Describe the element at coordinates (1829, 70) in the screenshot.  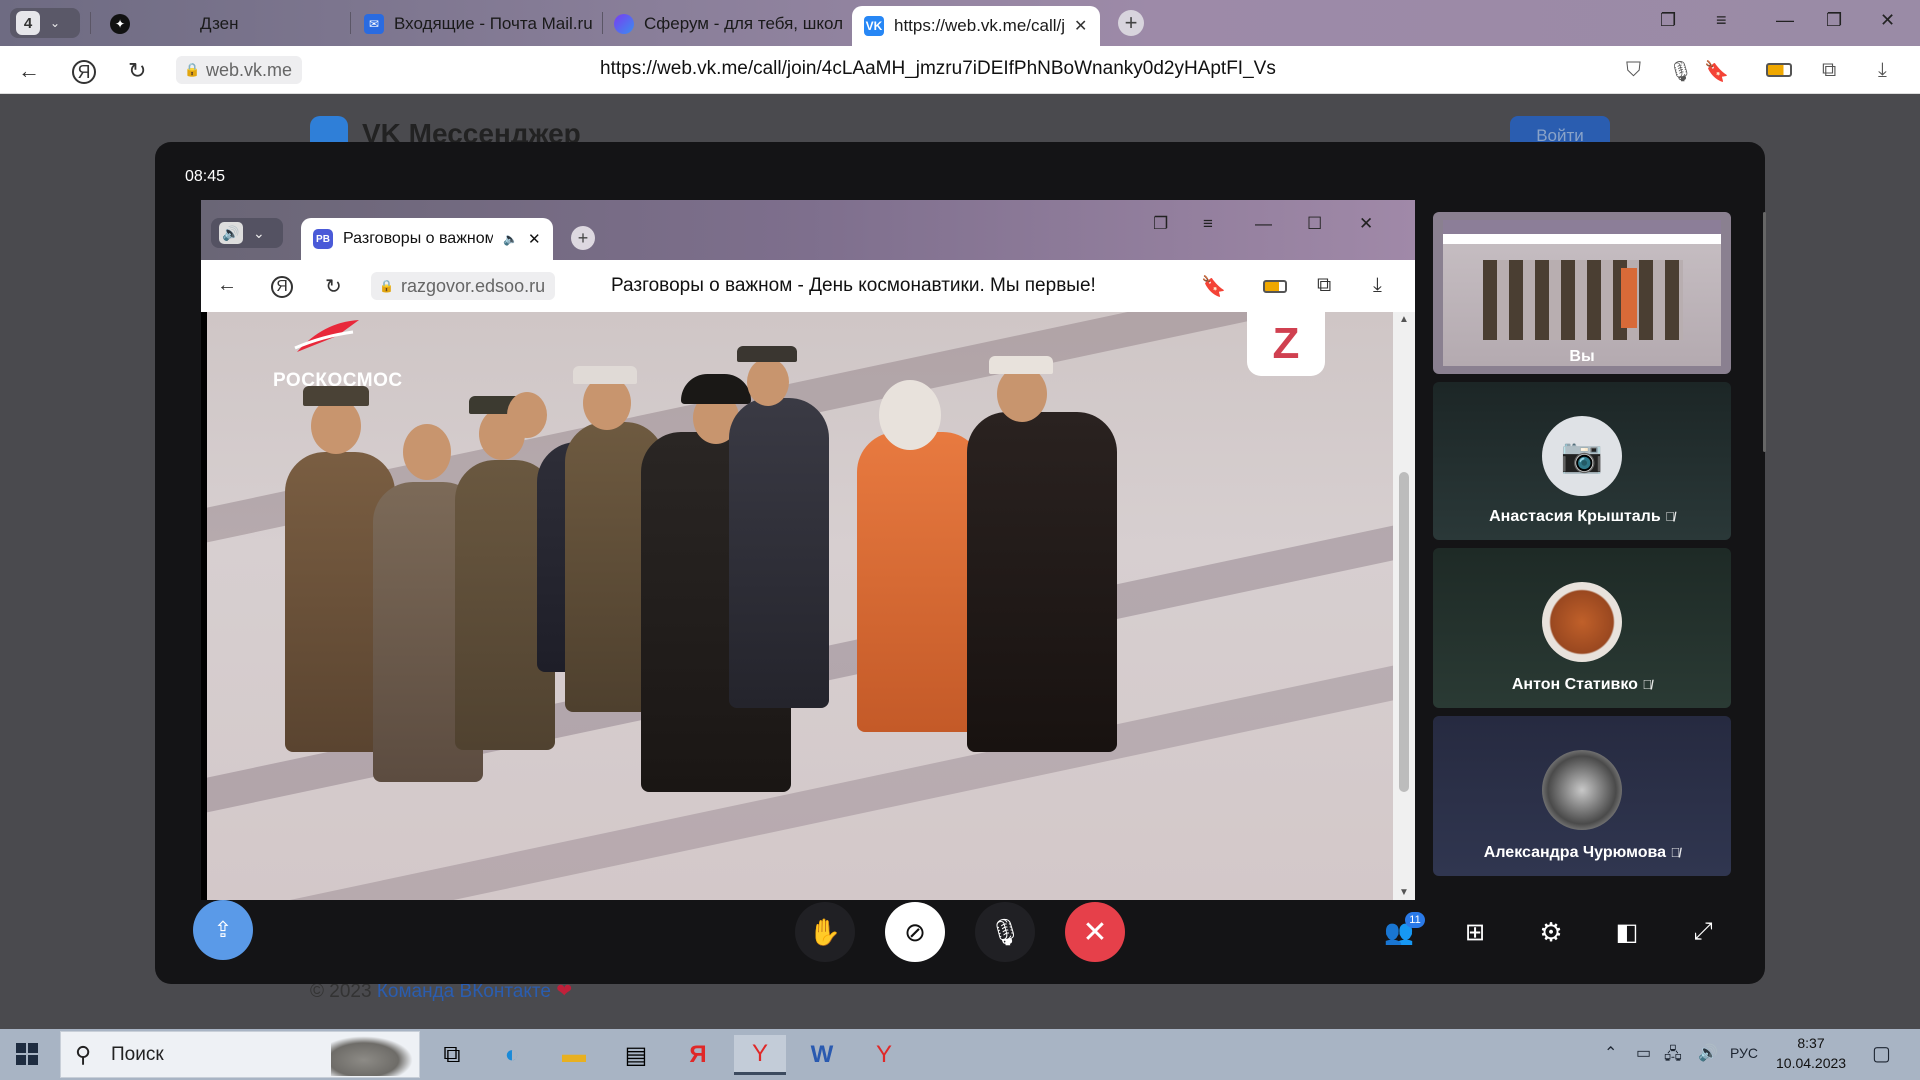
I see `translate-icon: ⧉` at that location.